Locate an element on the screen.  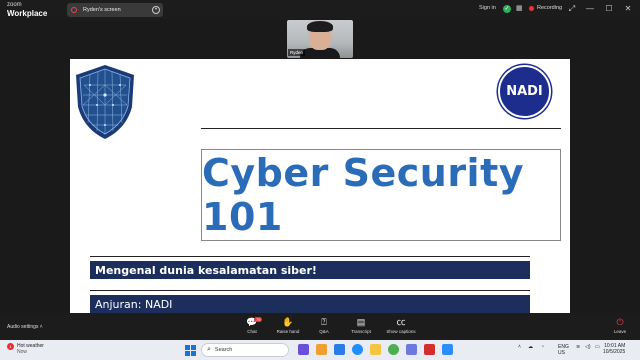
language-indicator: ENG US is located at coordinates (563, 350).